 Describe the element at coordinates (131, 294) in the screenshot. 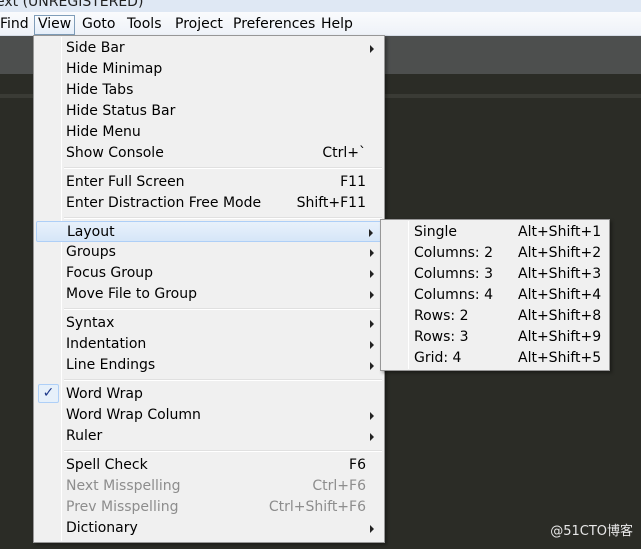

I see `menu-item-label: Move File to Group` at that location.